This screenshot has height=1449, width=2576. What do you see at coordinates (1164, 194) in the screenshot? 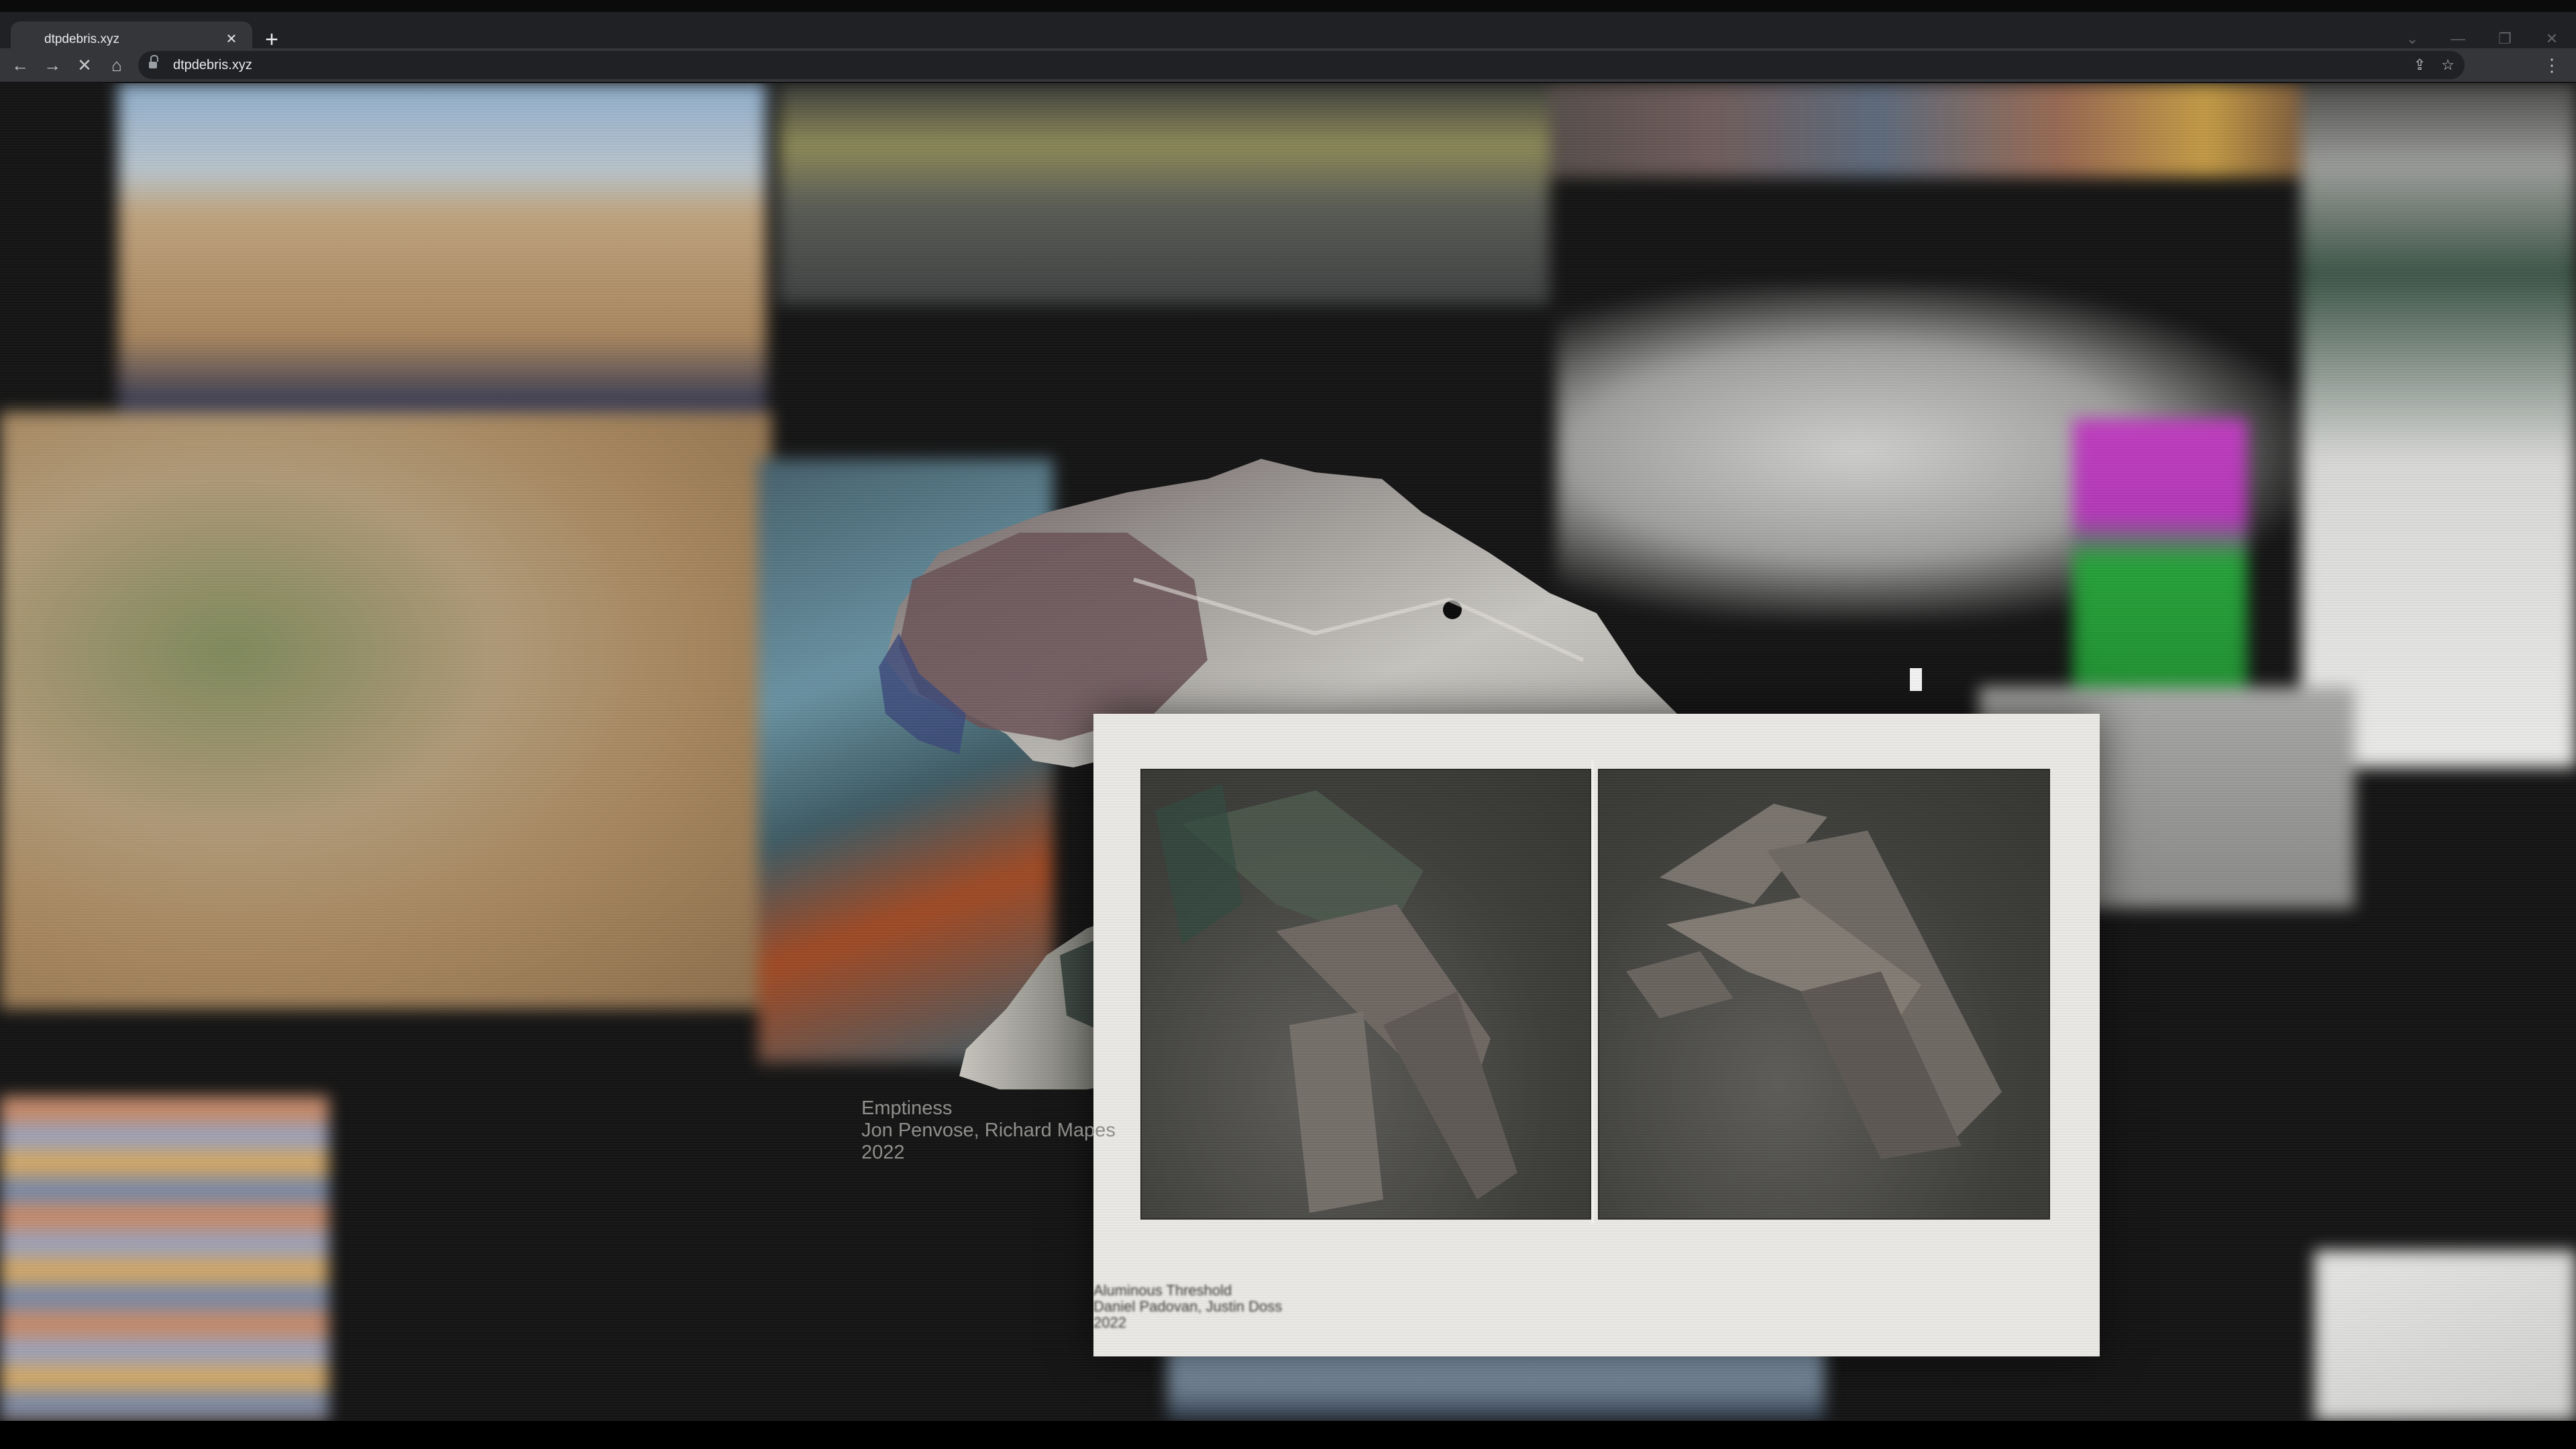
I see `thumb-sky-ruins` at bounding box center [1164, 194].